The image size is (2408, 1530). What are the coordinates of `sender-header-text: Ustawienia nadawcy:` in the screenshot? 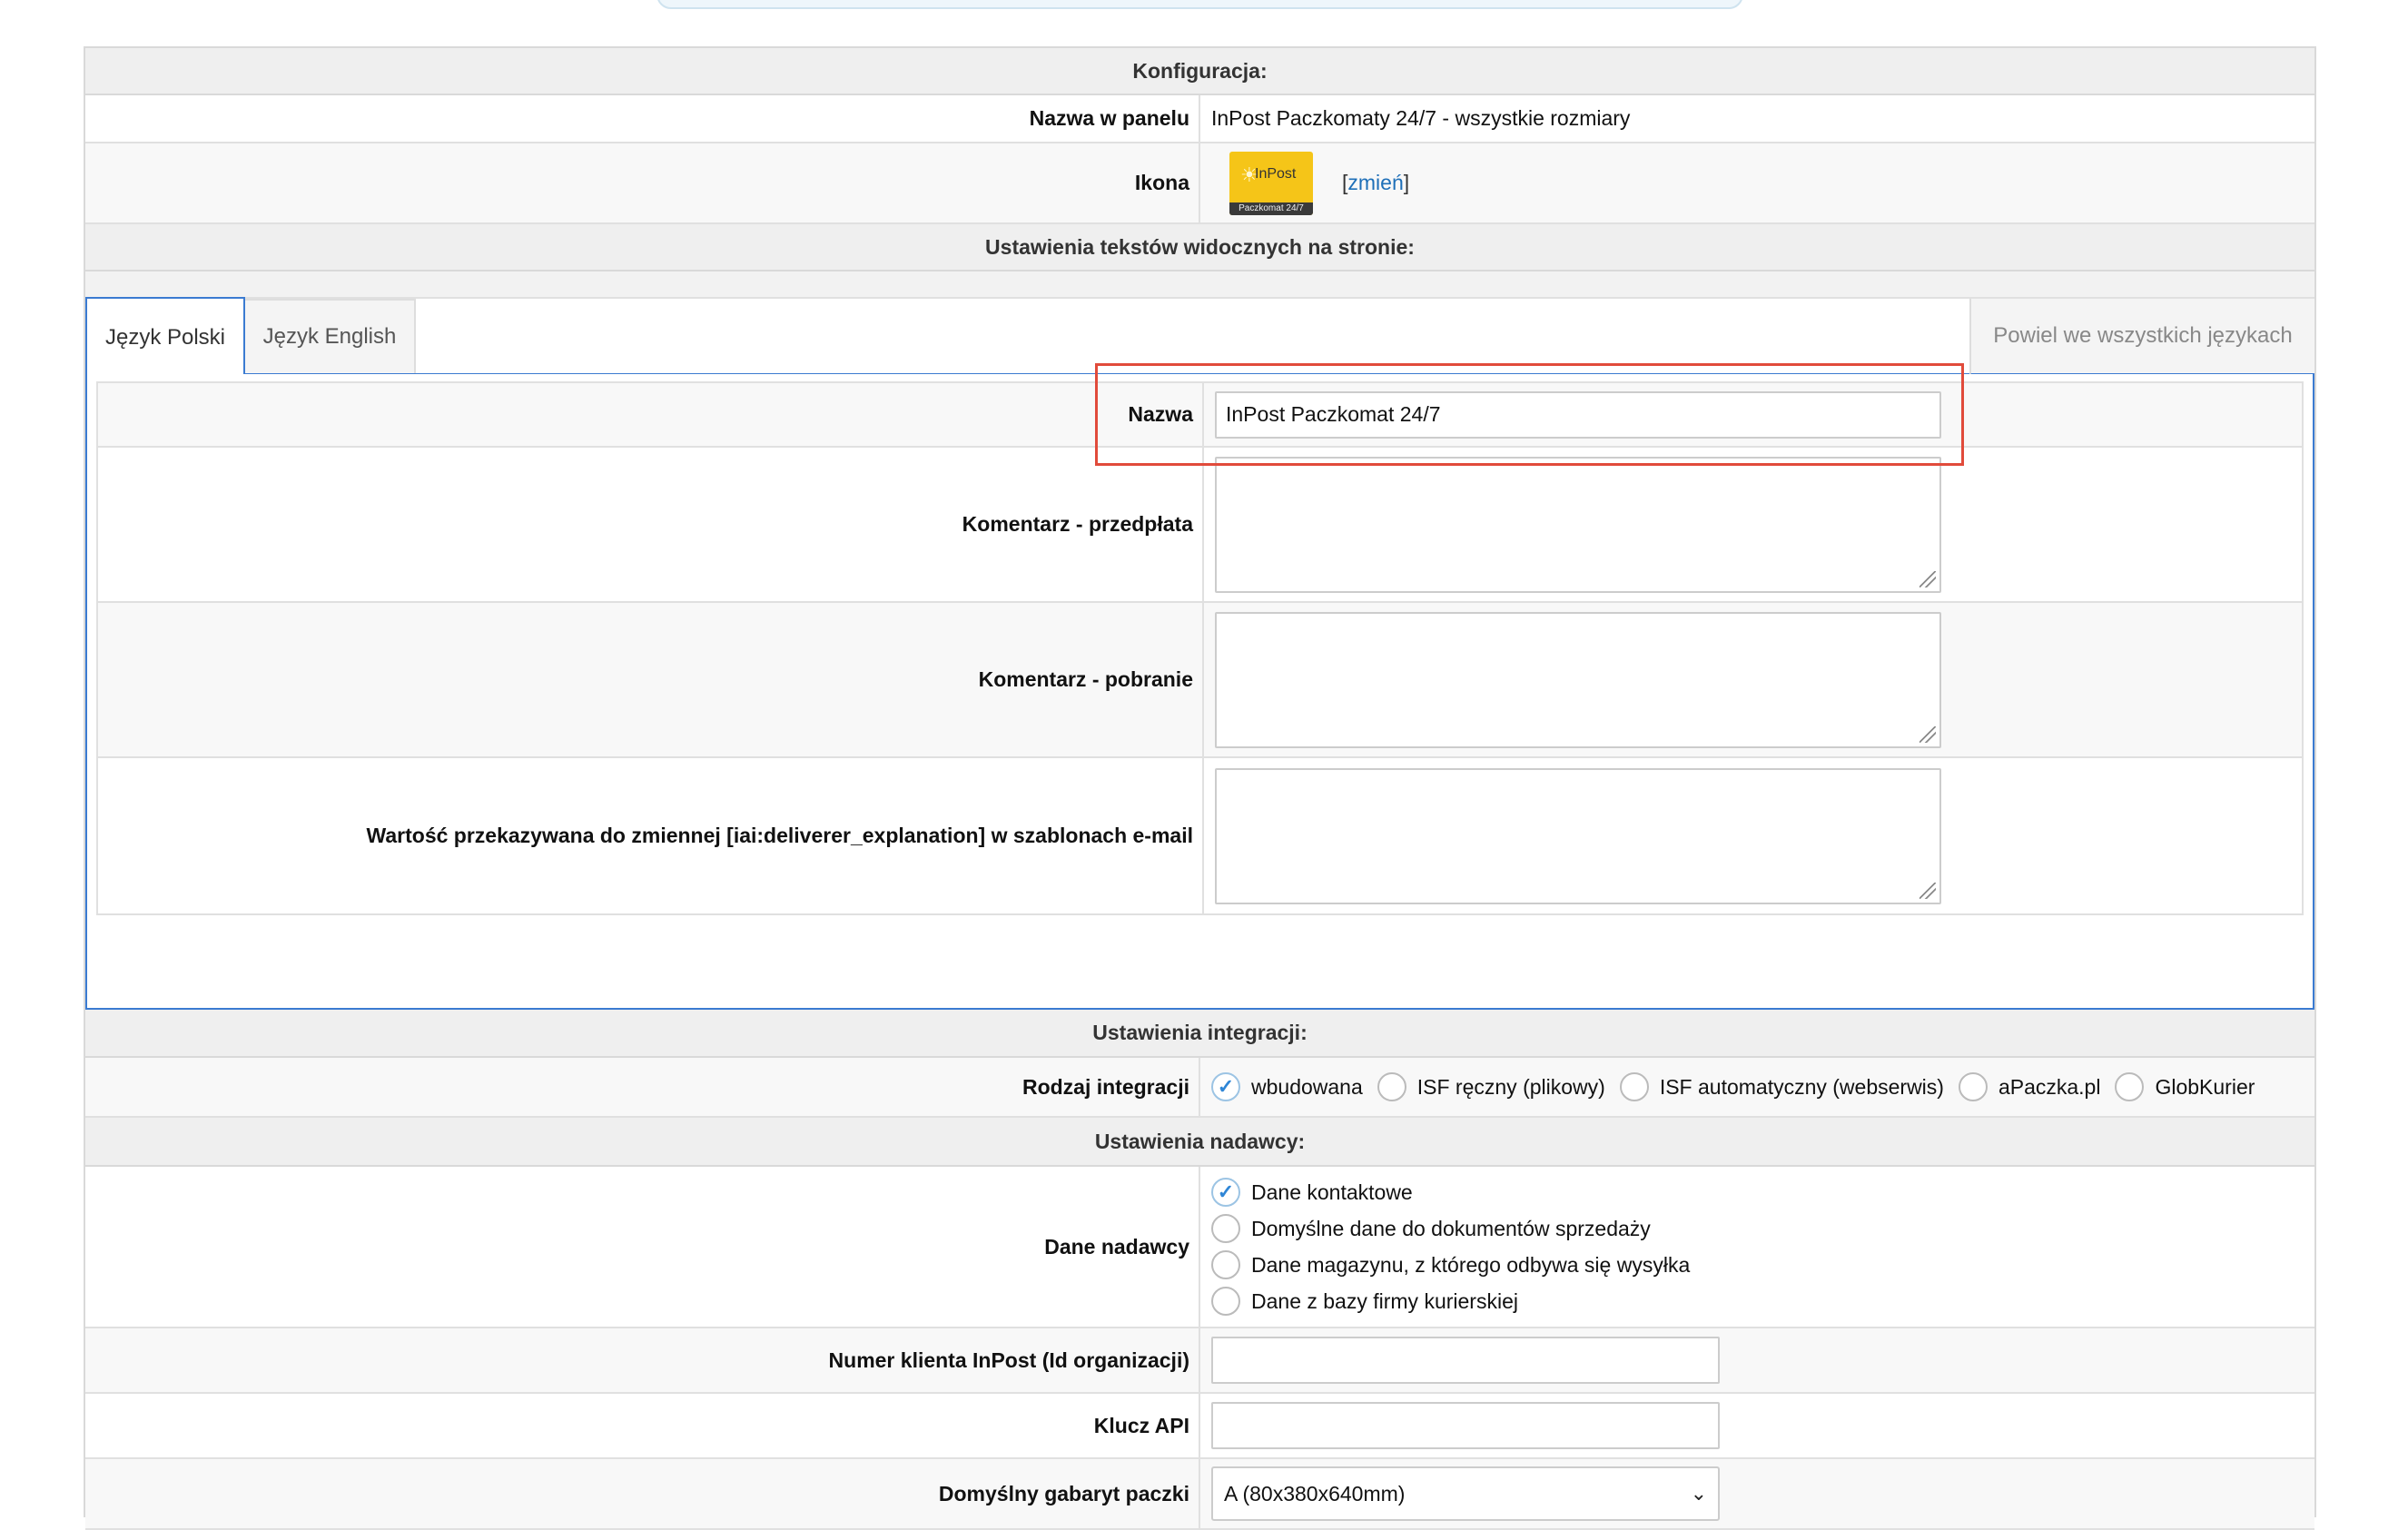 It's located at (1200, 1141).